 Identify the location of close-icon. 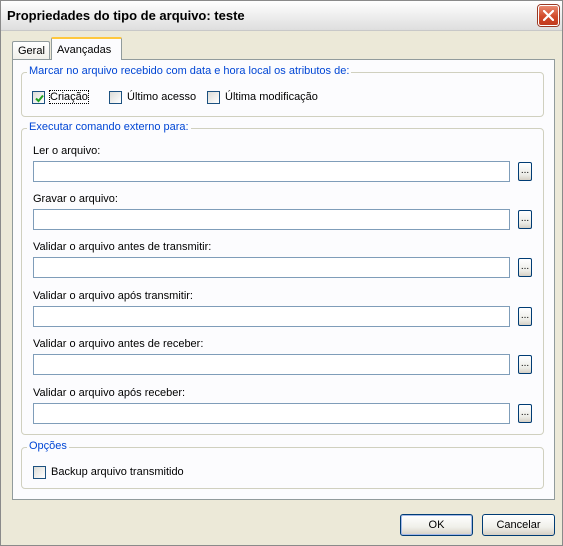
(548, 15).